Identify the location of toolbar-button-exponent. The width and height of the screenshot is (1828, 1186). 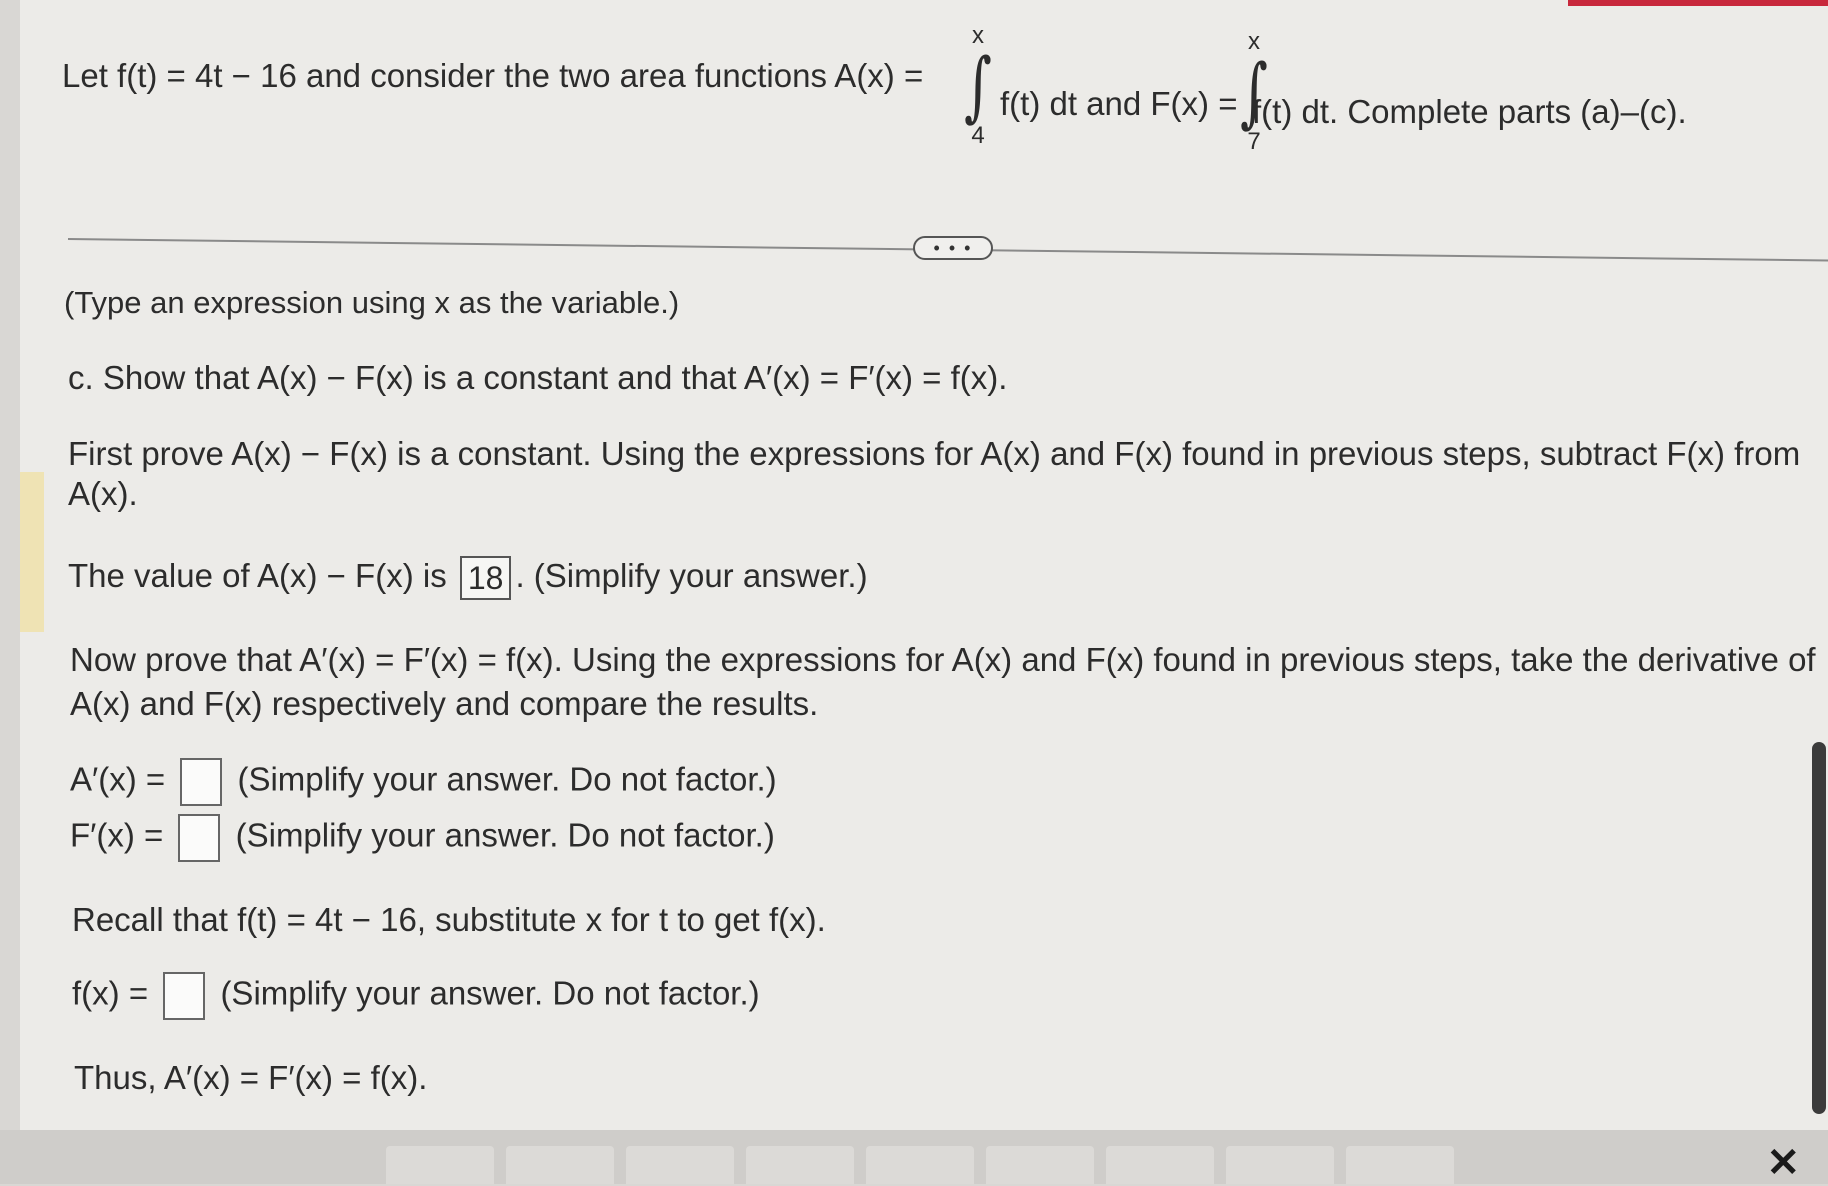
(680, 1165).